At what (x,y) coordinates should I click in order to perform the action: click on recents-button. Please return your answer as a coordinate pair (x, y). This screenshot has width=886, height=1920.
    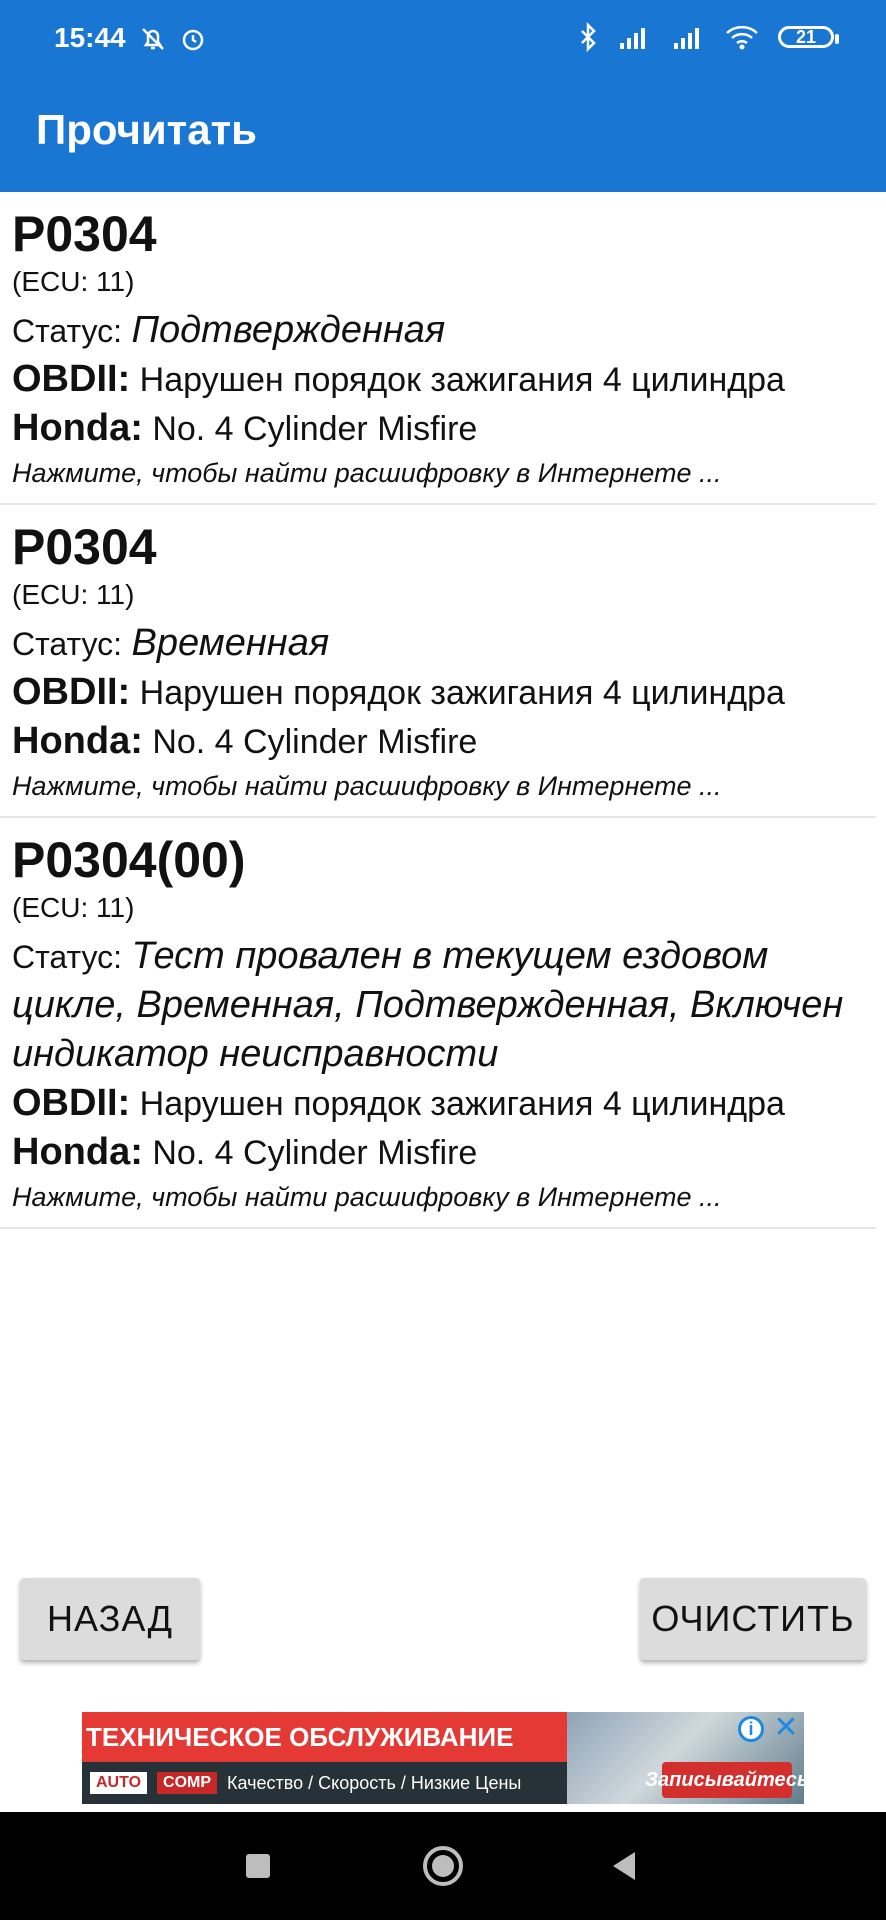
    Looking at the image, I should click on (258, 1866).